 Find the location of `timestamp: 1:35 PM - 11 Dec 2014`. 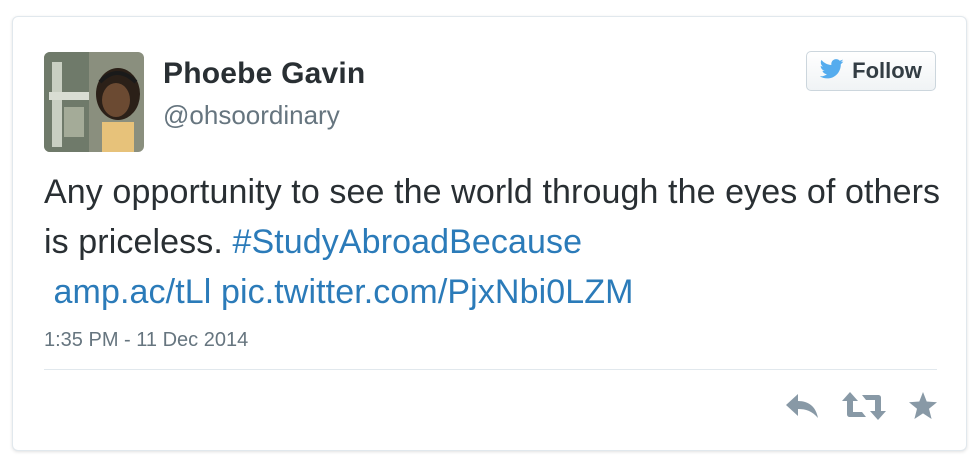

timestamp: 1:35 PM - 11 Dec 2014 is located at coordinates (146, 340).